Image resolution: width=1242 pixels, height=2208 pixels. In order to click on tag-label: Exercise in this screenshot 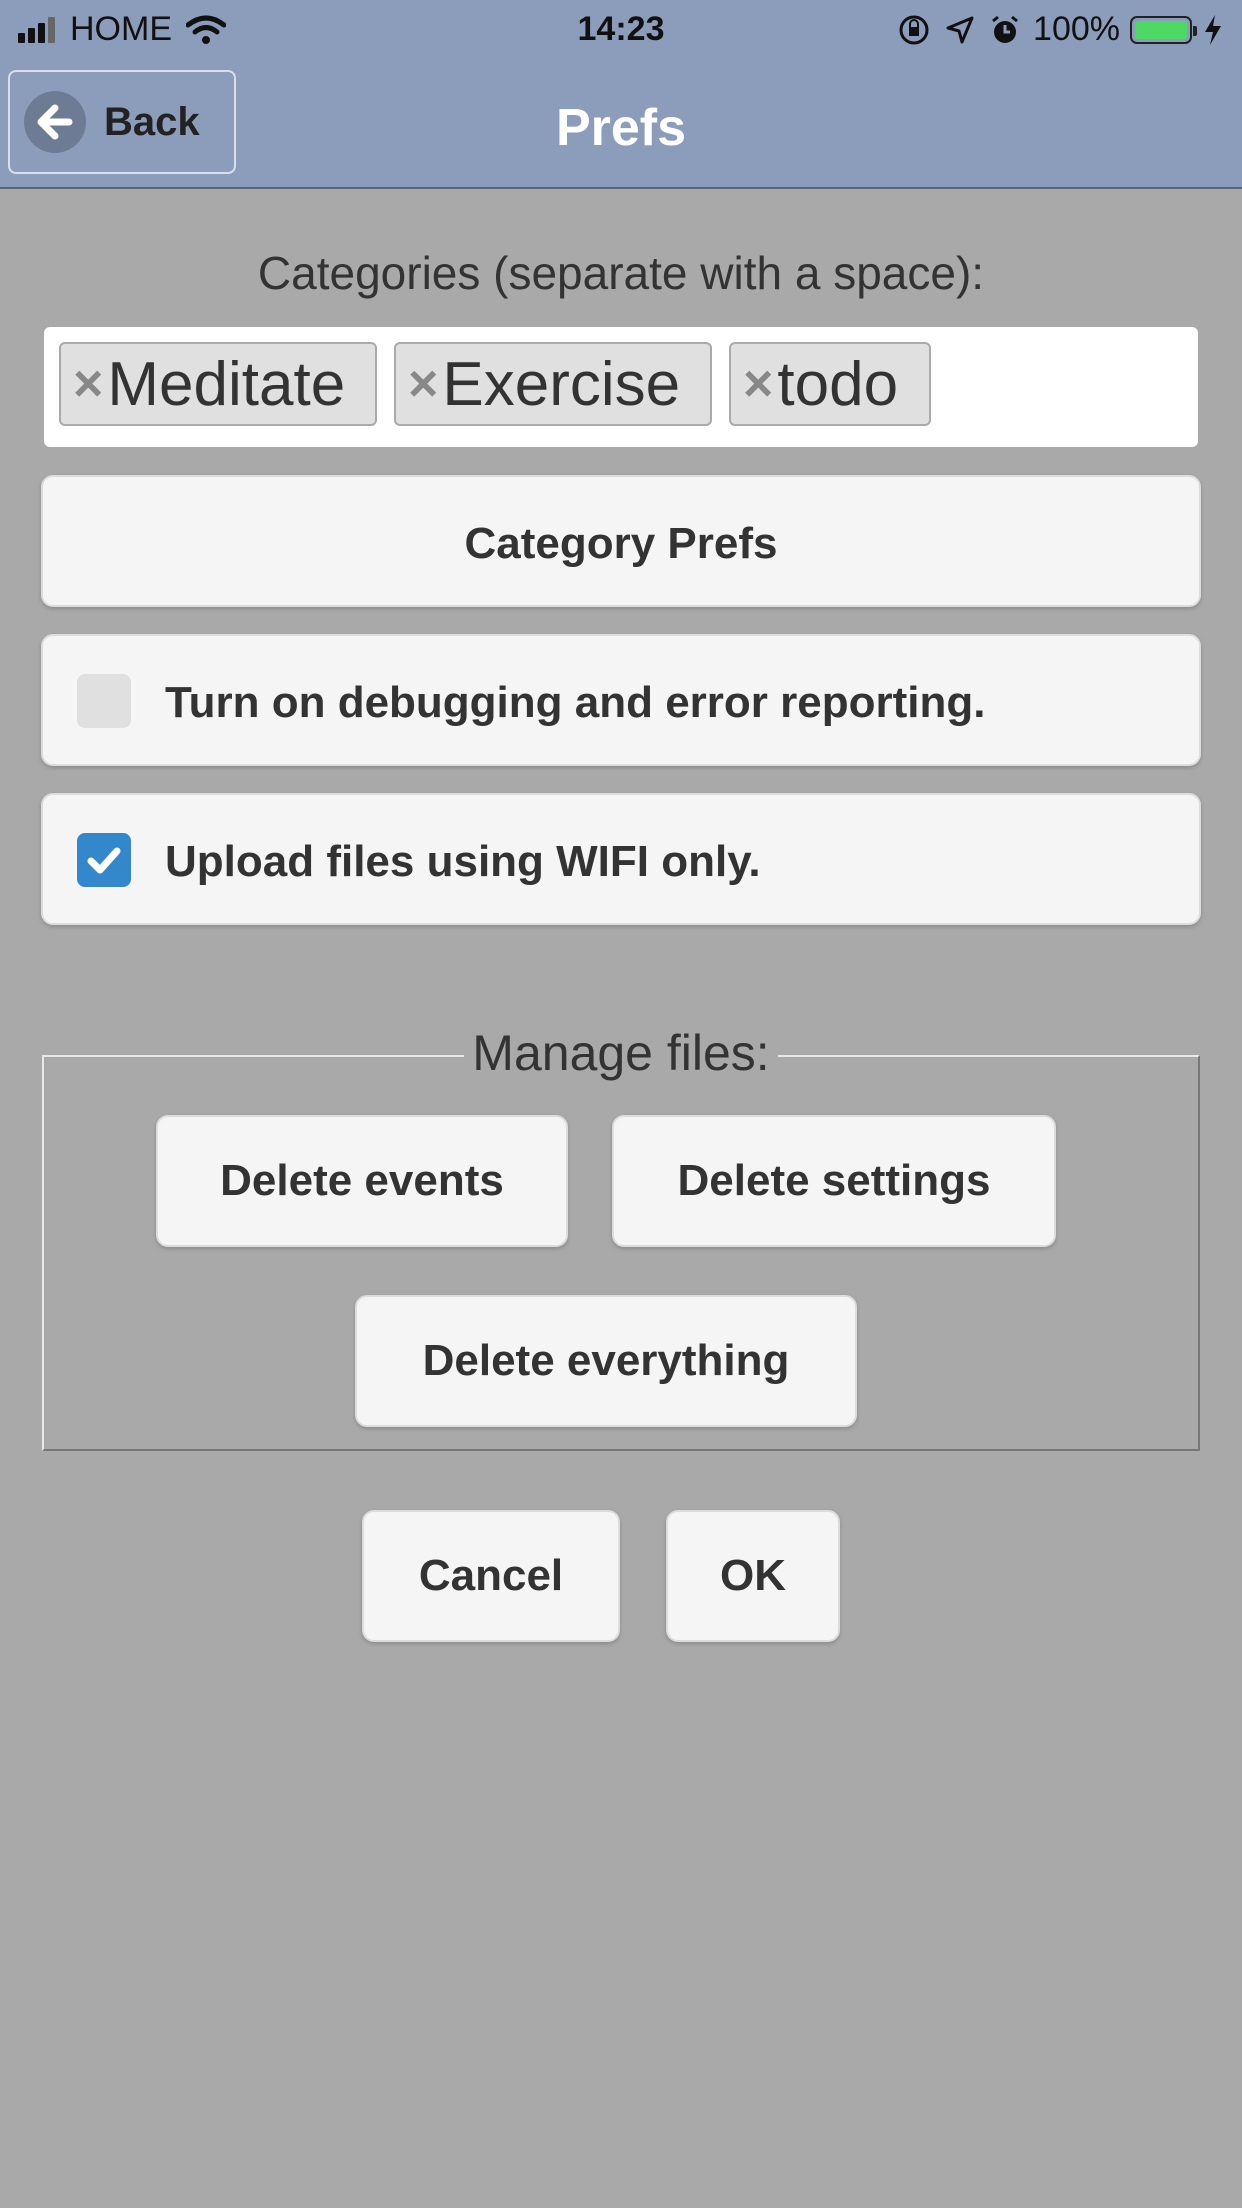, I will do `click(561, 384)`.